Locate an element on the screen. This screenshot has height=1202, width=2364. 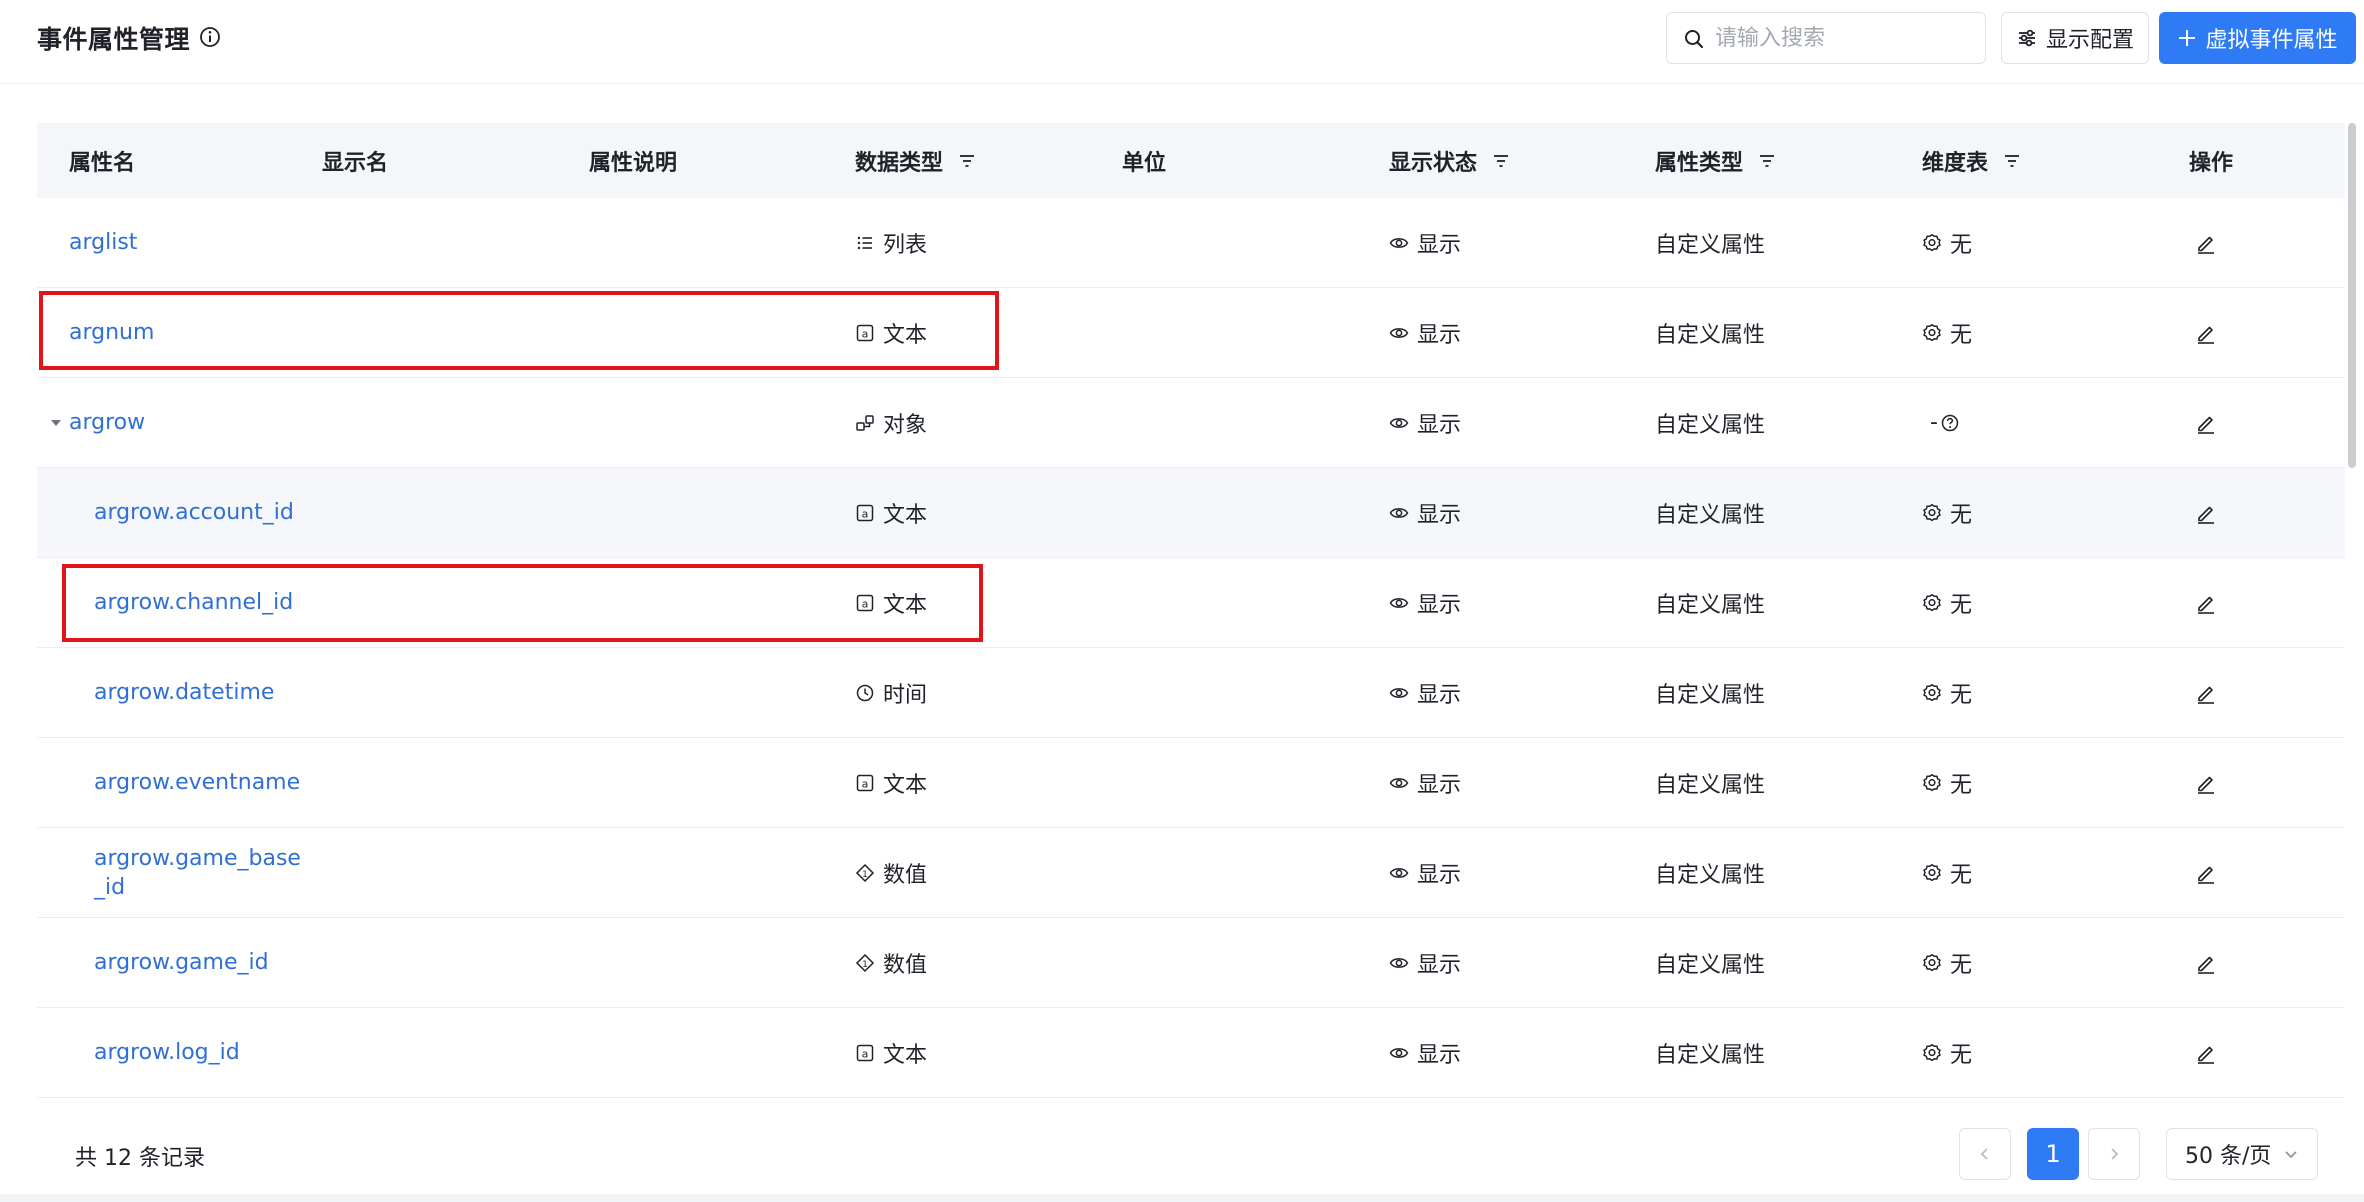
prev-page-button is located at coordinates (1985, 1154).